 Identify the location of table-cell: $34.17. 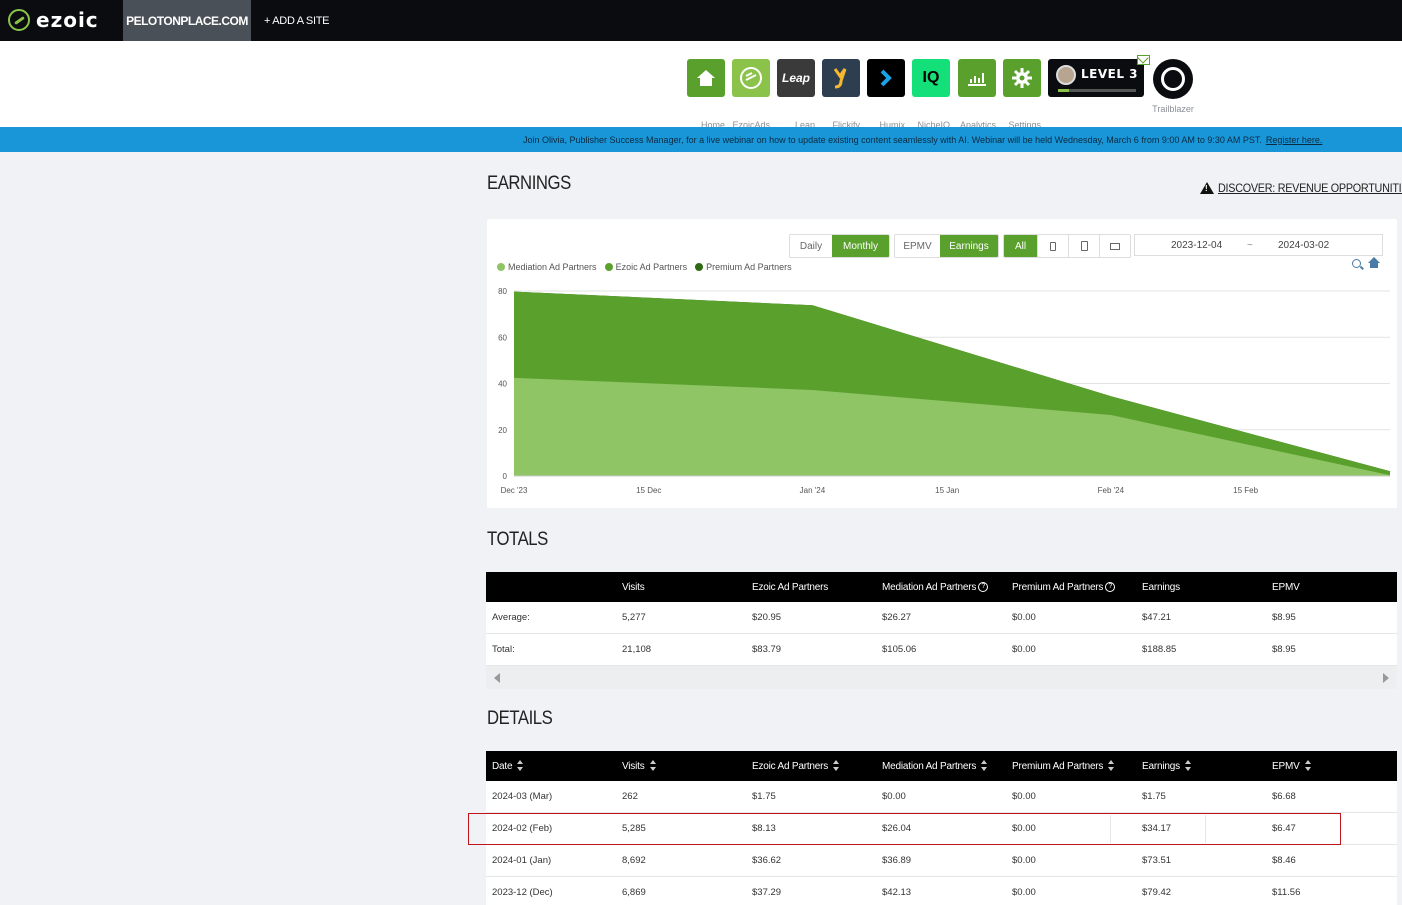
(1157, 828).